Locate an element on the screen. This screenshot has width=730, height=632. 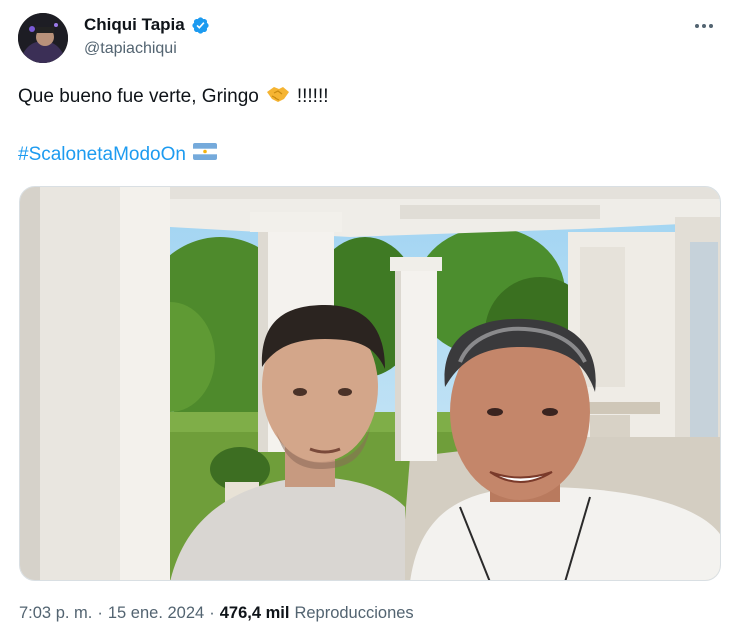
tweet-text: Que bueno fue verte, Gringo is located at coordinates (138, 96).